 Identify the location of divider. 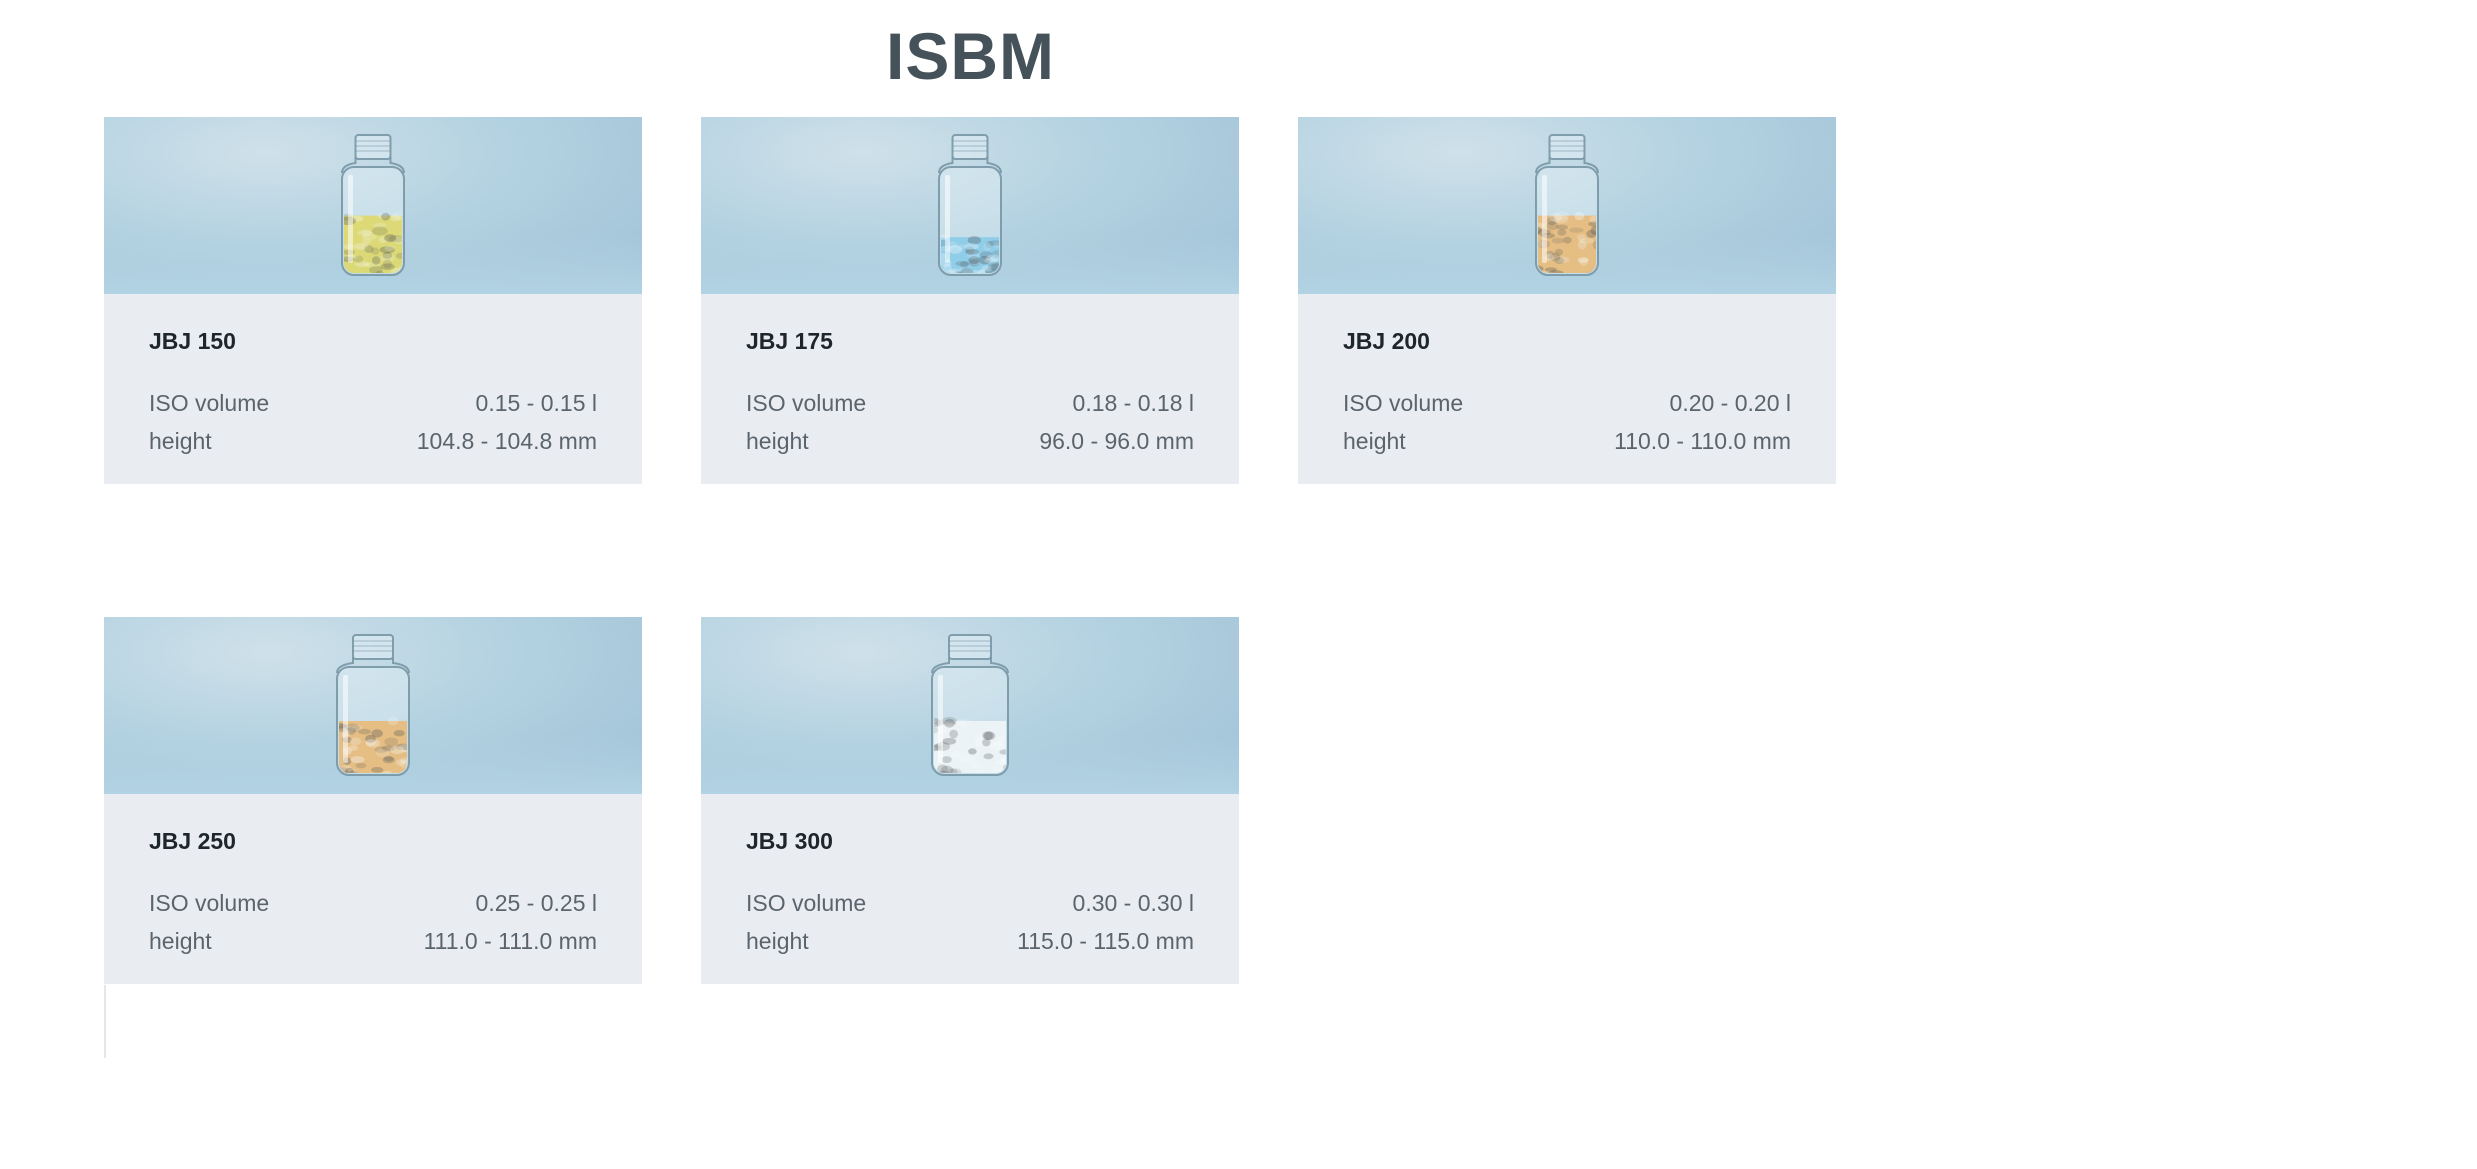
(105, 1021).